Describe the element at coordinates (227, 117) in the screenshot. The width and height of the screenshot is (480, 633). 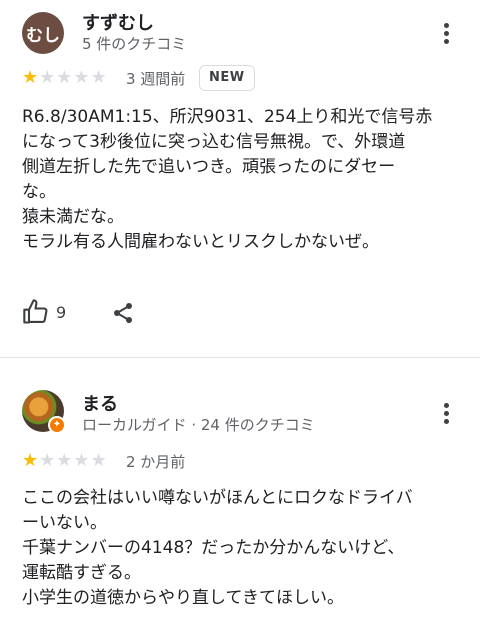
I see `review-text-line: R6.8/30AM1:15、所沢9031、254上り和光で信号赤` at that location.